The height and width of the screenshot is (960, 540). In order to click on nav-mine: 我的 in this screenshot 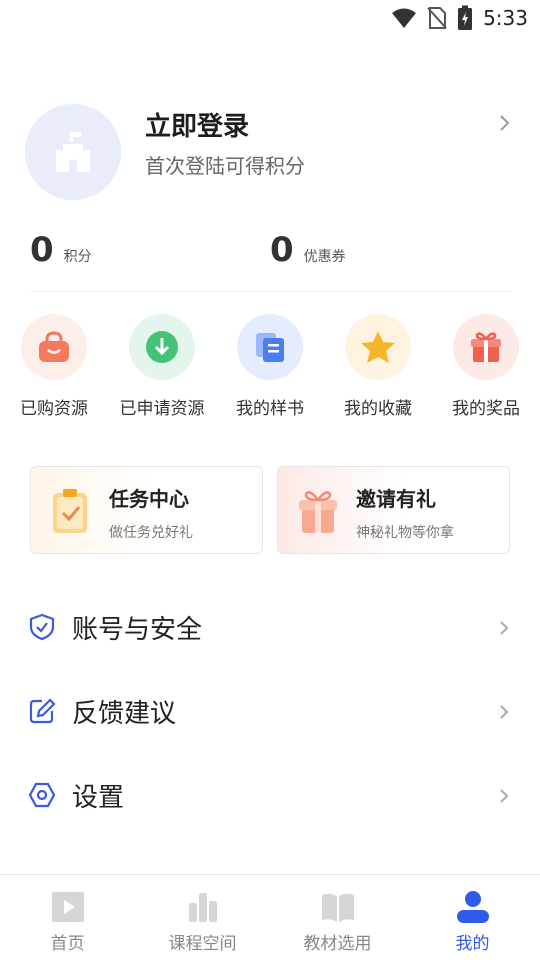, I will do `click(472, 917)`.